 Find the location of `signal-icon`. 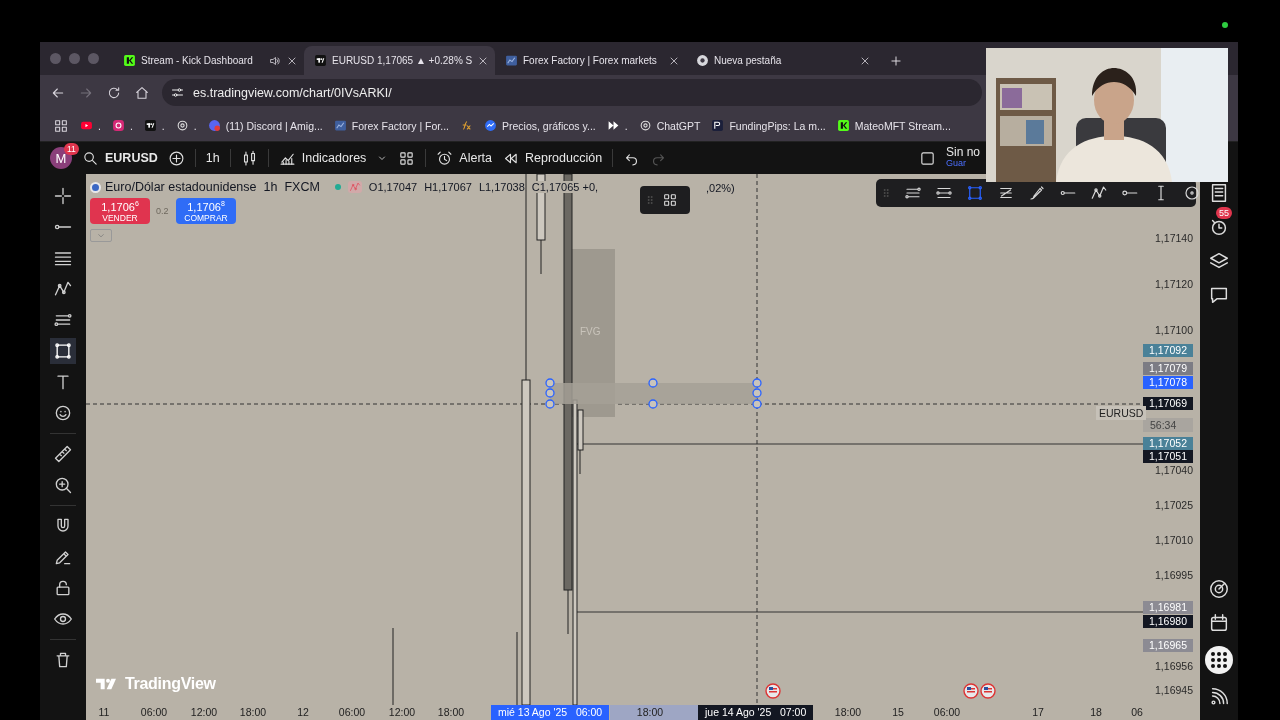

signal-icon is located at coordinates (1219, 697).